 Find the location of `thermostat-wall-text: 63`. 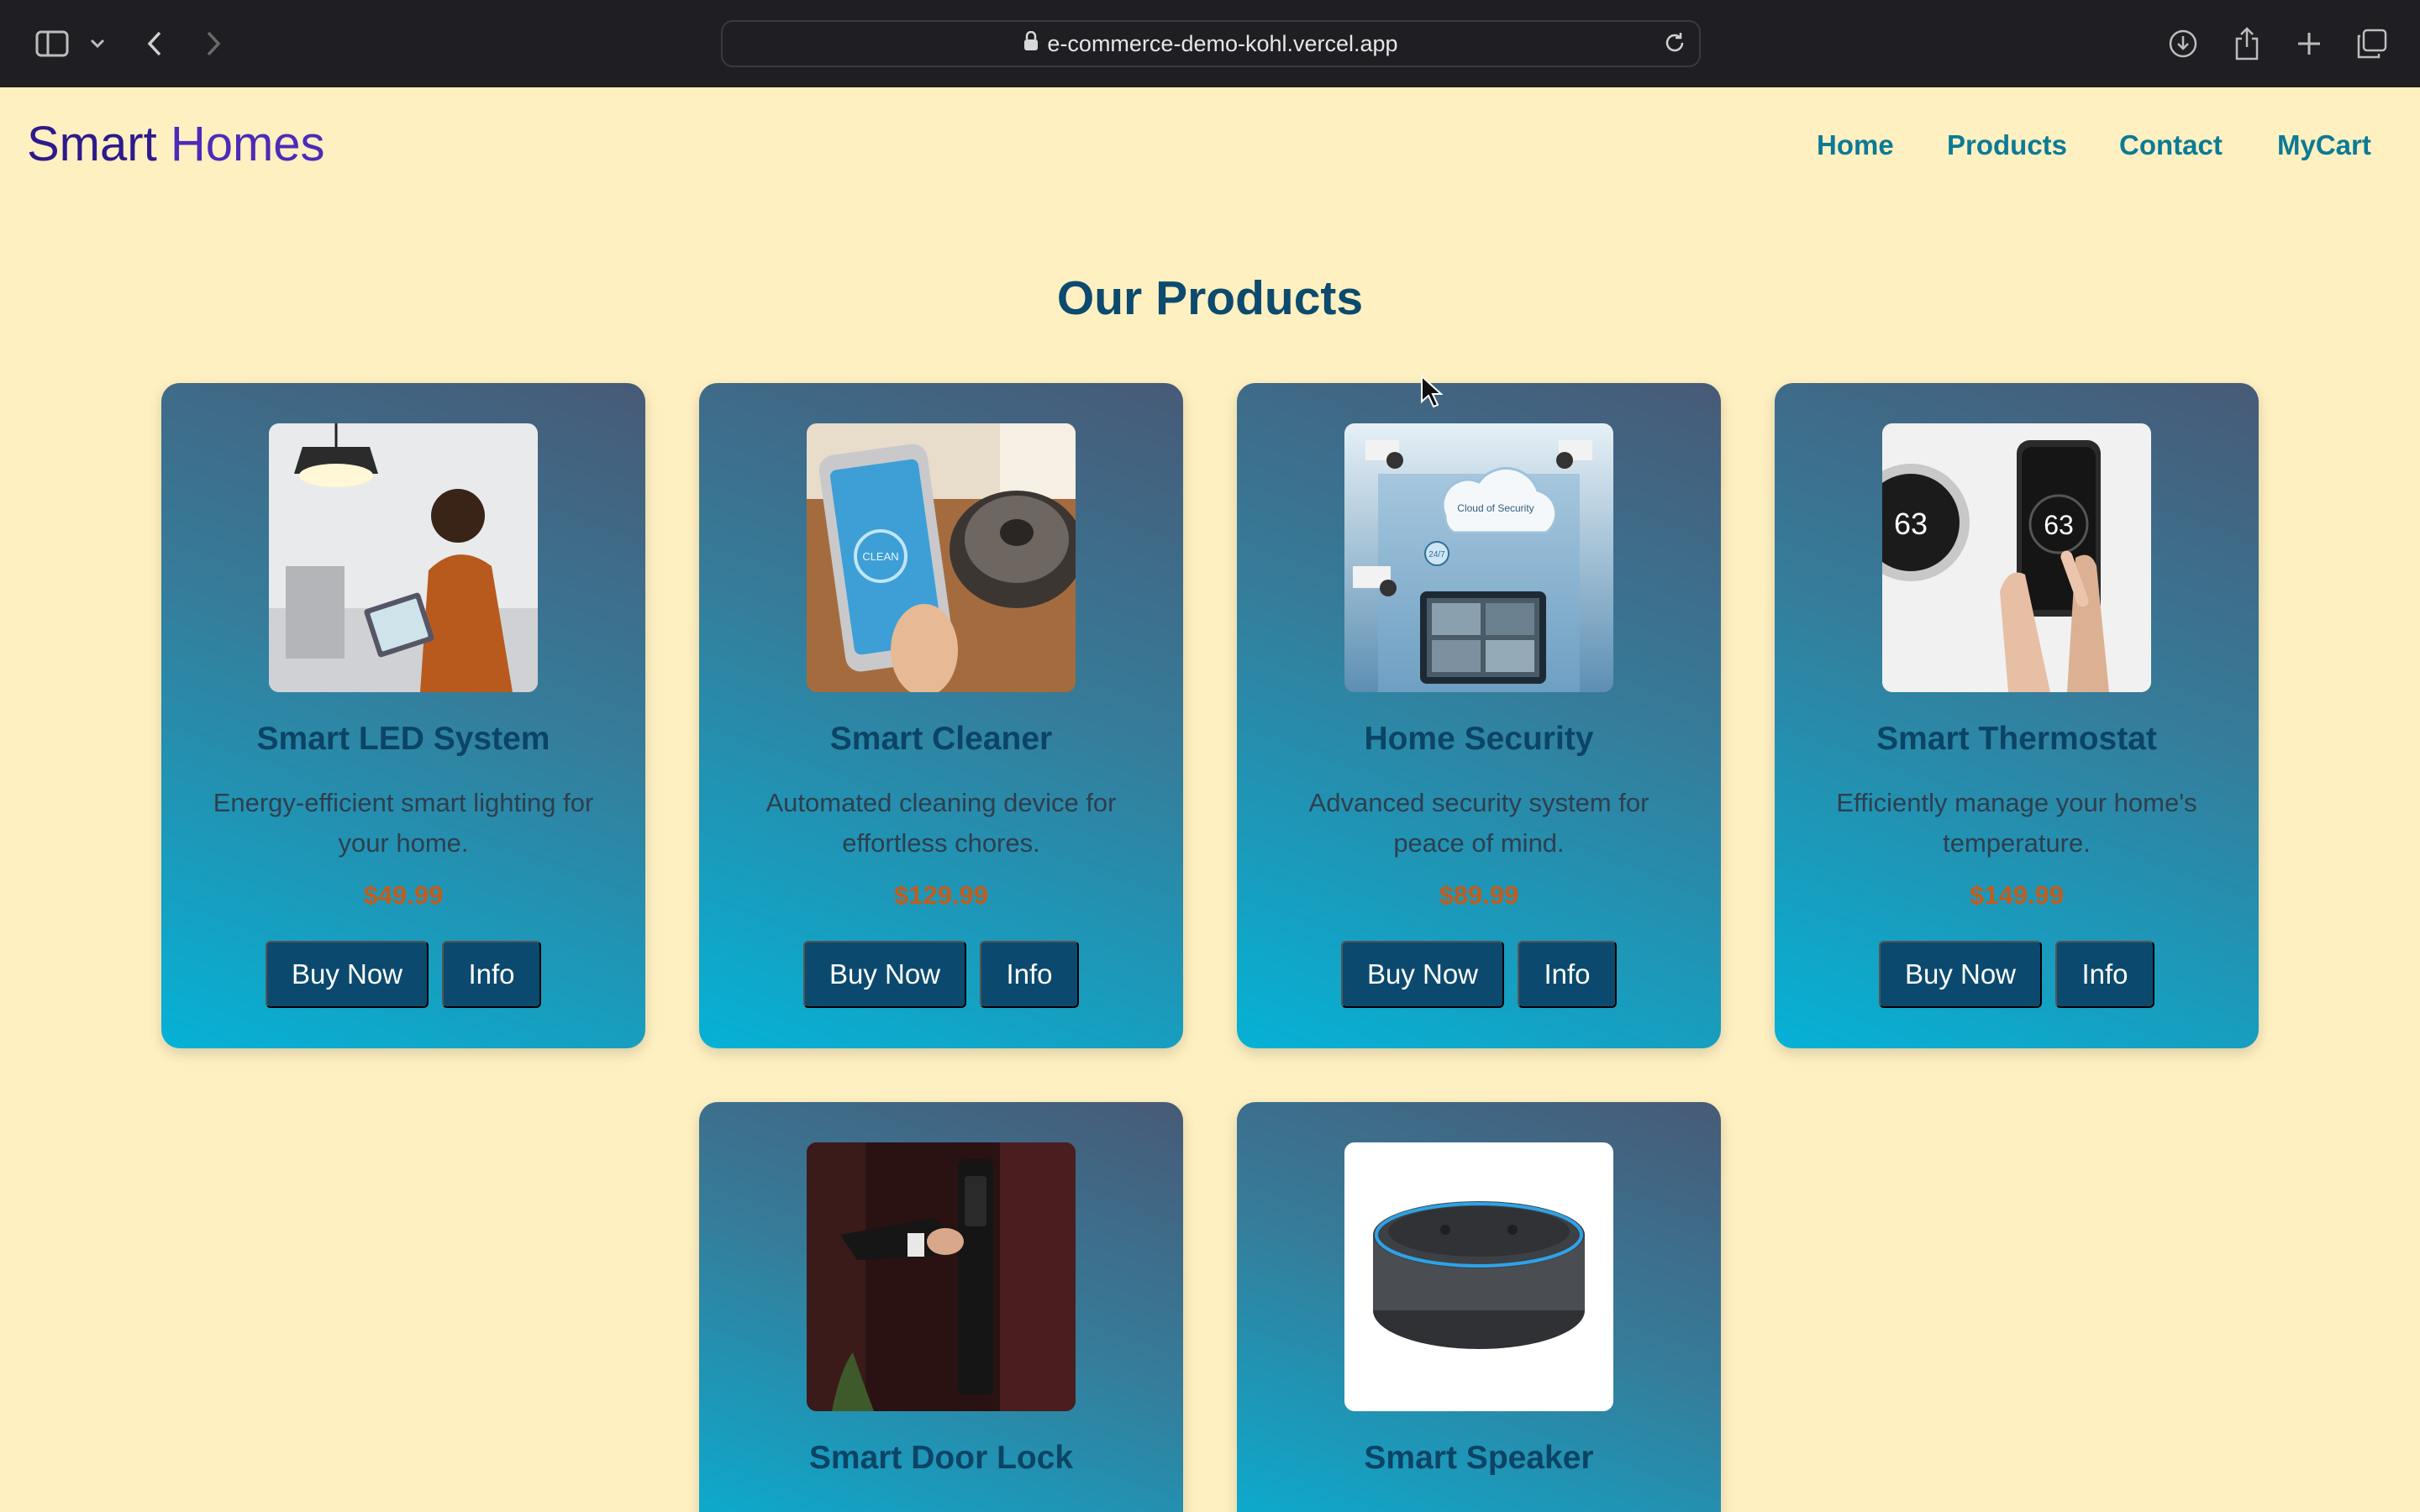

thermostat-wall-text: 63 is located at coordinates (1911, 524).